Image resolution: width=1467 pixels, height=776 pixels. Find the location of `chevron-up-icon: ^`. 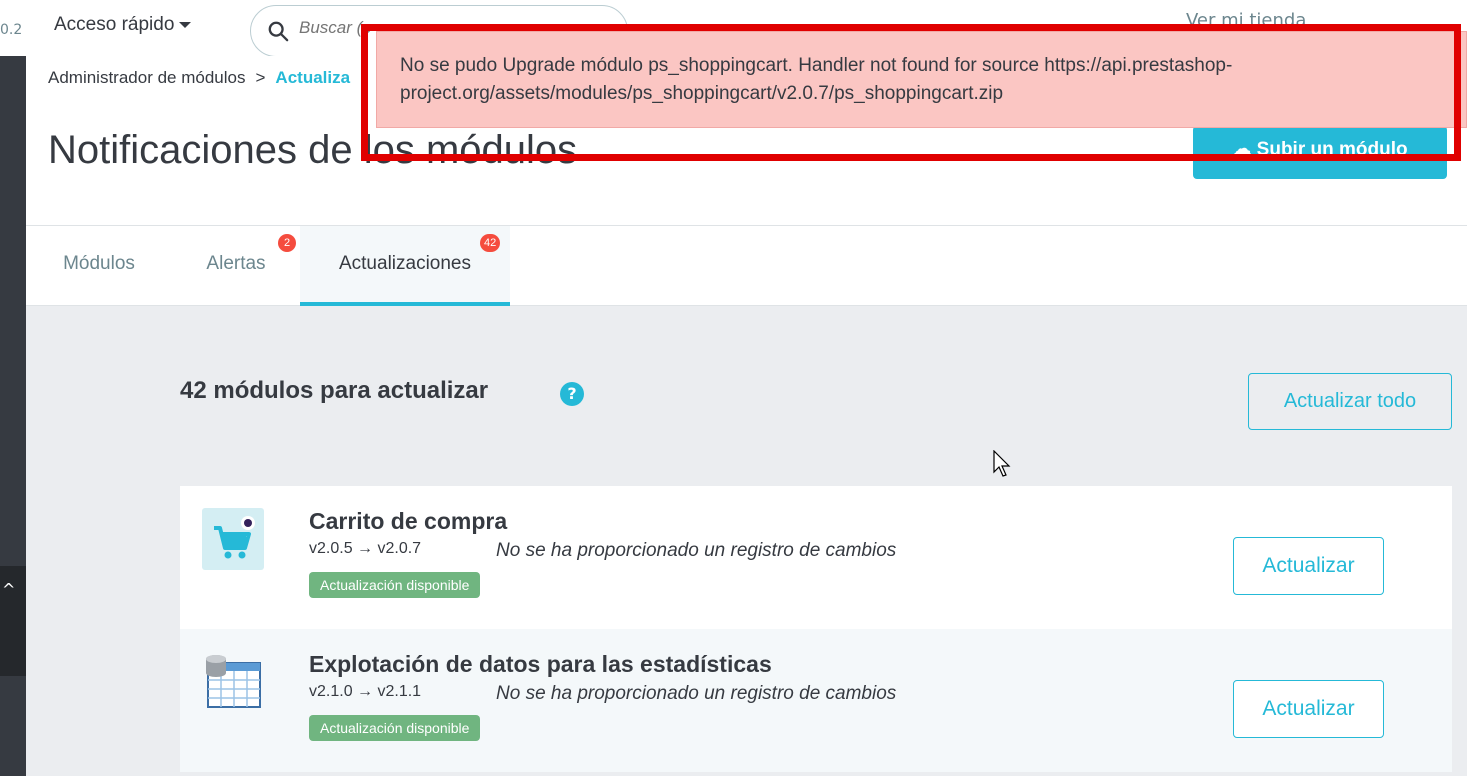

chevron-up-icon: ^ is located at coordinates (9, 589).